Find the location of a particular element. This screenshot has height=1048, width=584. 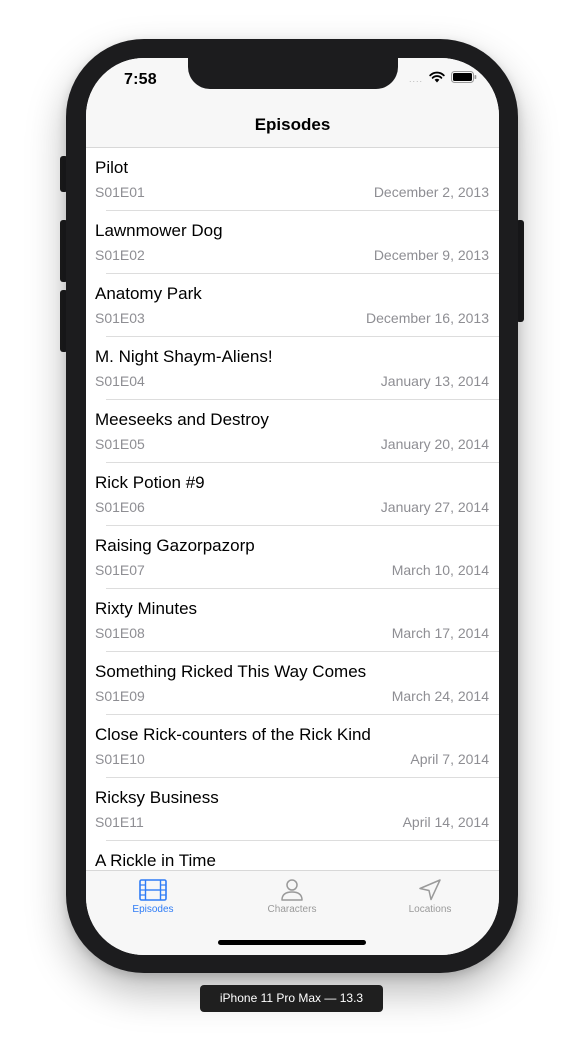

episode-title: Raising Gazorpazorp is located at coordinates (175, 545).